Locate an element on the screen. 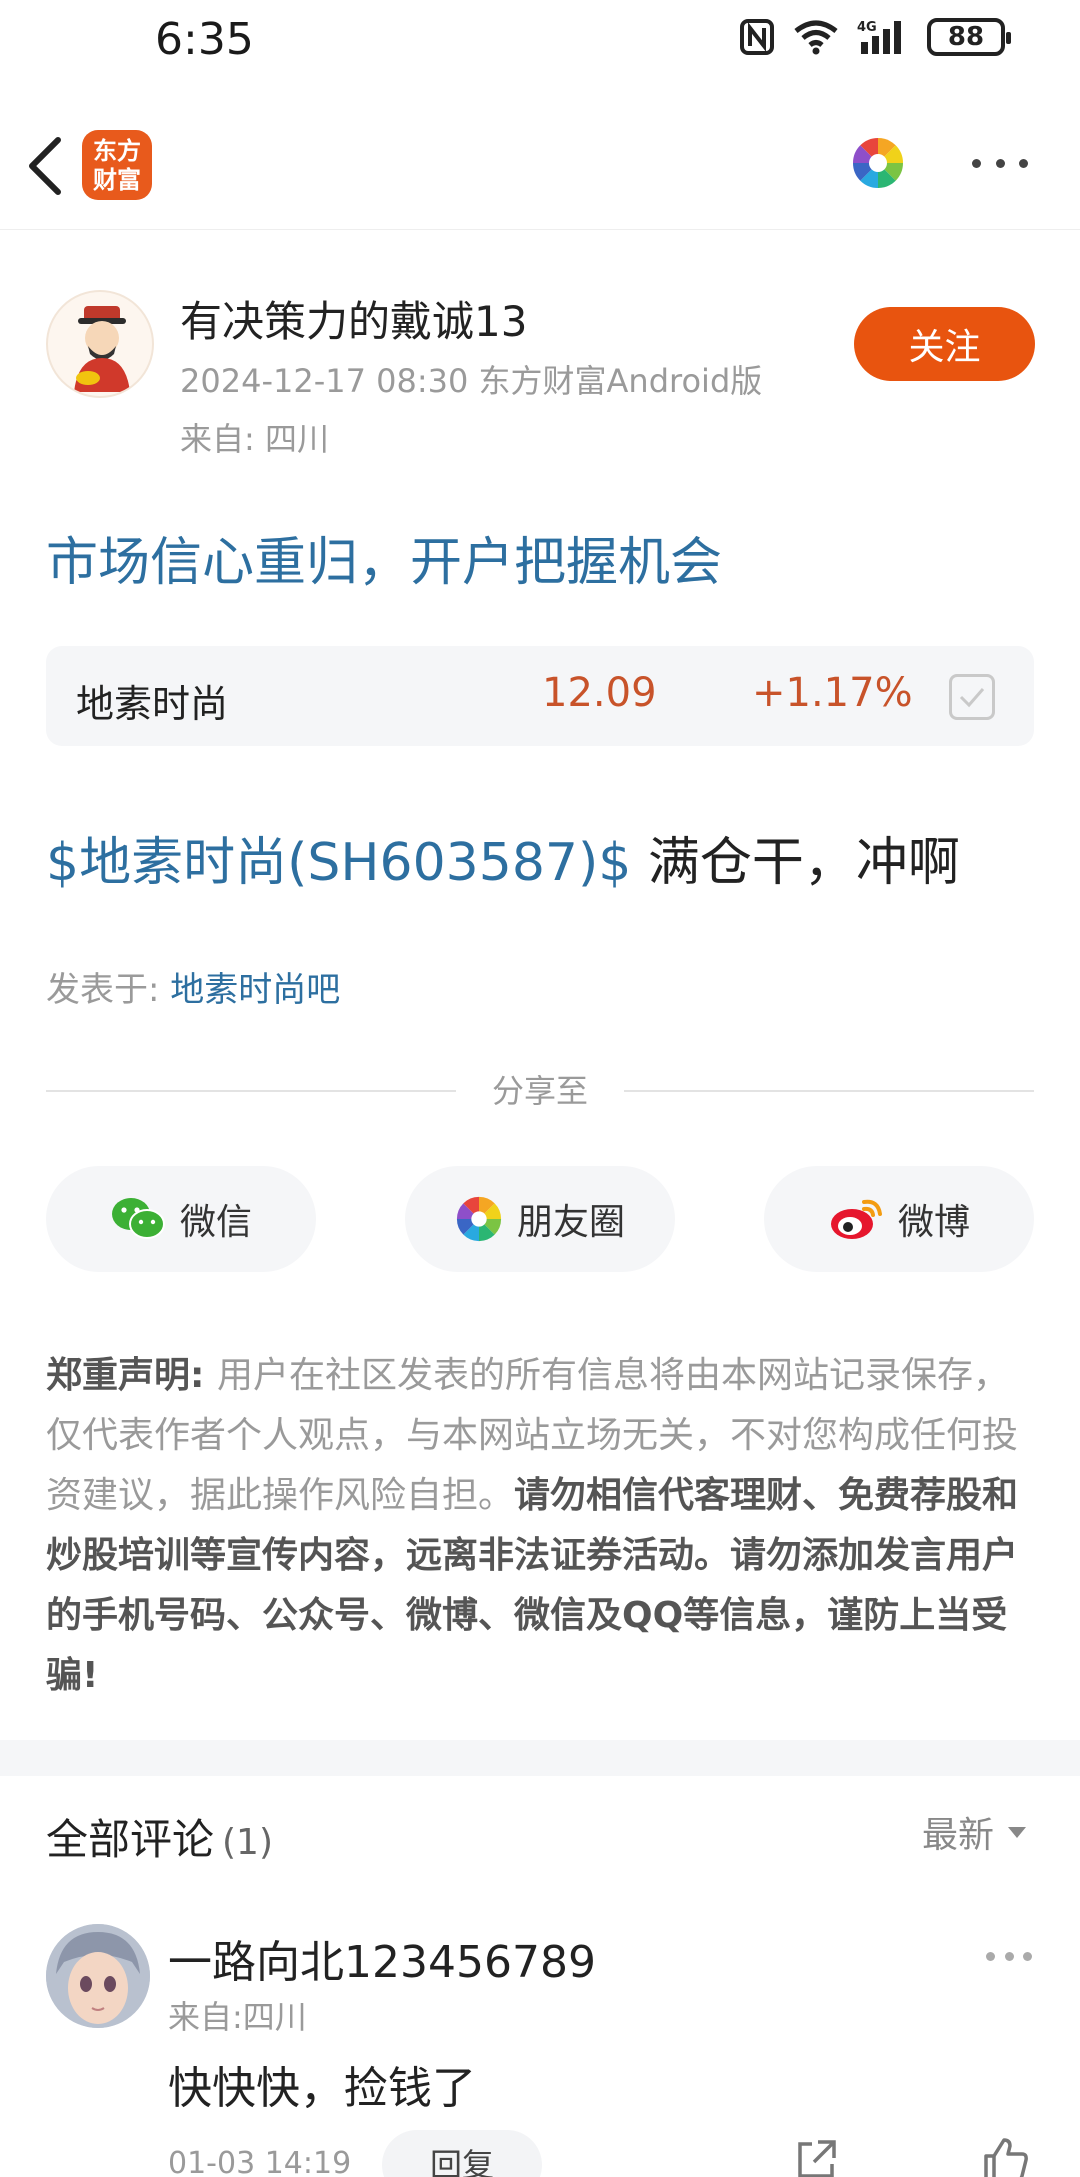  reply-button: 回复 is located at coordinates (462, 2153).